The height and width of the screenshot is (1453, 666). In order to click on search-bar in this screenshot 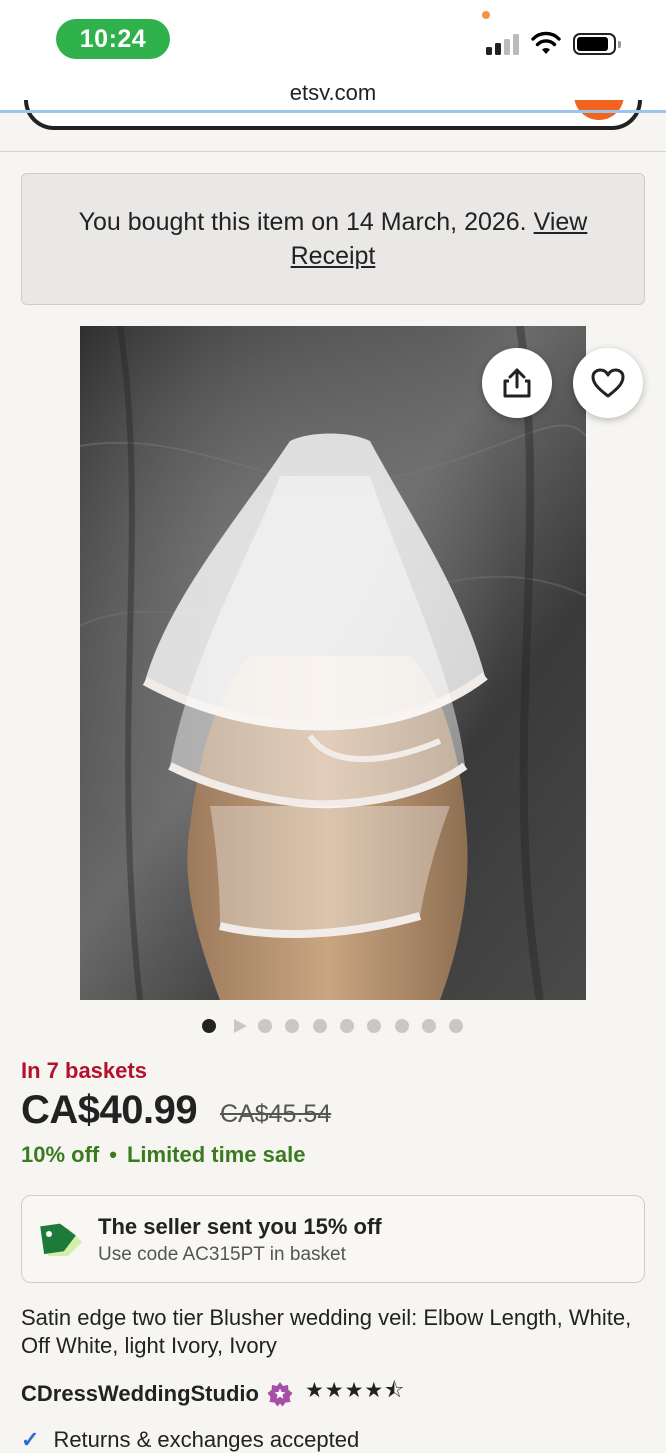, I will do `click(333, 115)`.